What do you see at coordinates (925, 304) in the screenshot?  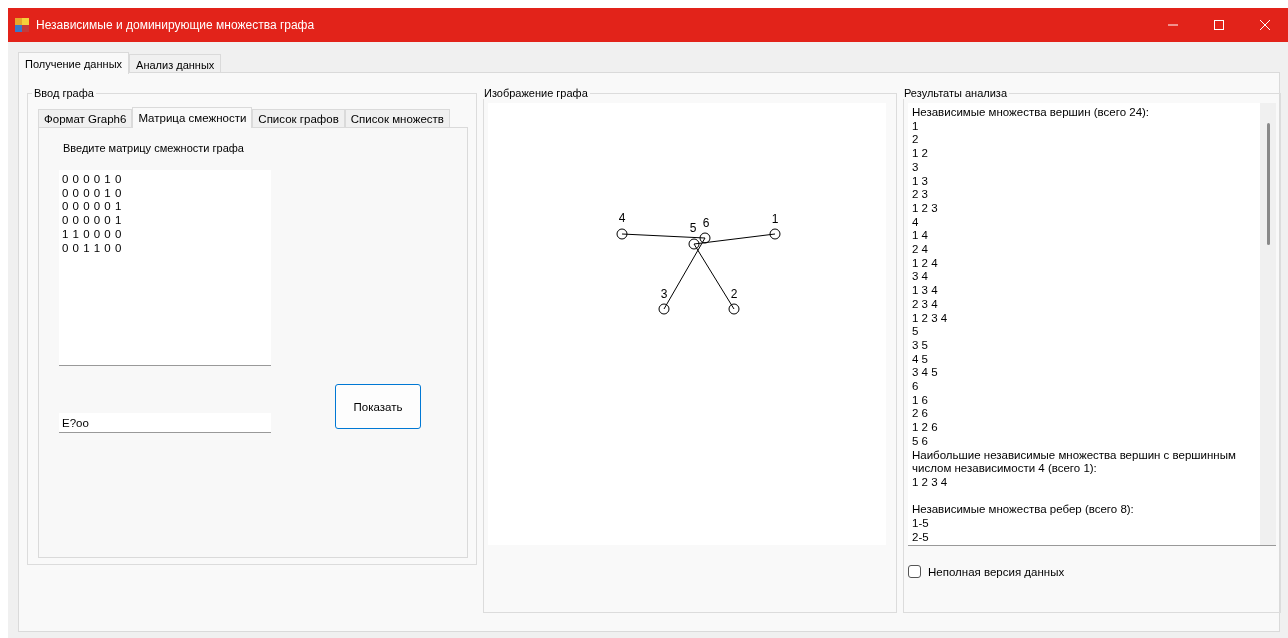 I see `result-line: 2 3 4` at bounding box center [925, 304].